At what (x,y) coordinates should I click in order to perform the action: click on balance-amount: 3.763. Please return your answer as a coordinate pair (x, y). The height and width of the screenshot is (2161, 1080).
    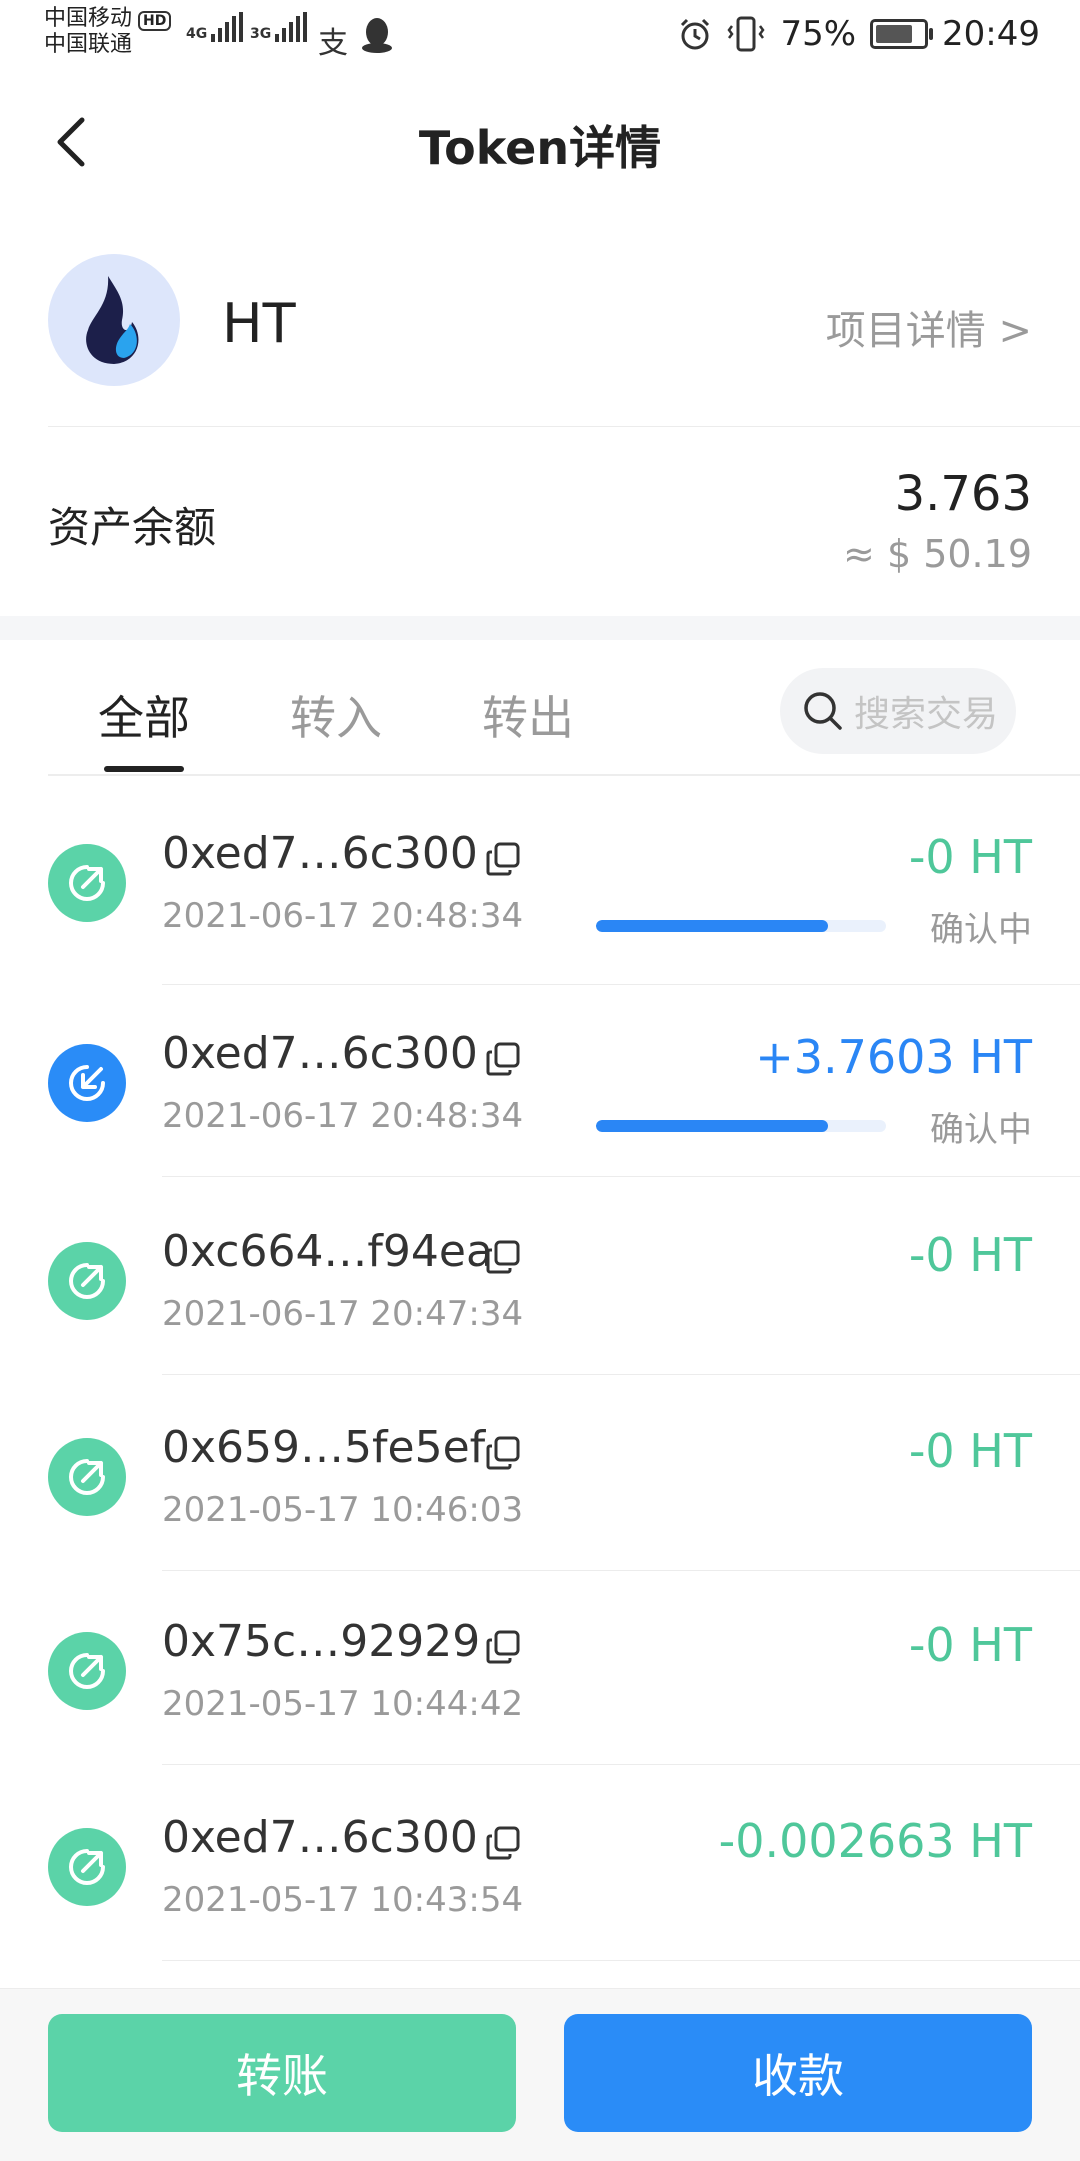
    Looking at the image, I should click on (963, 494).